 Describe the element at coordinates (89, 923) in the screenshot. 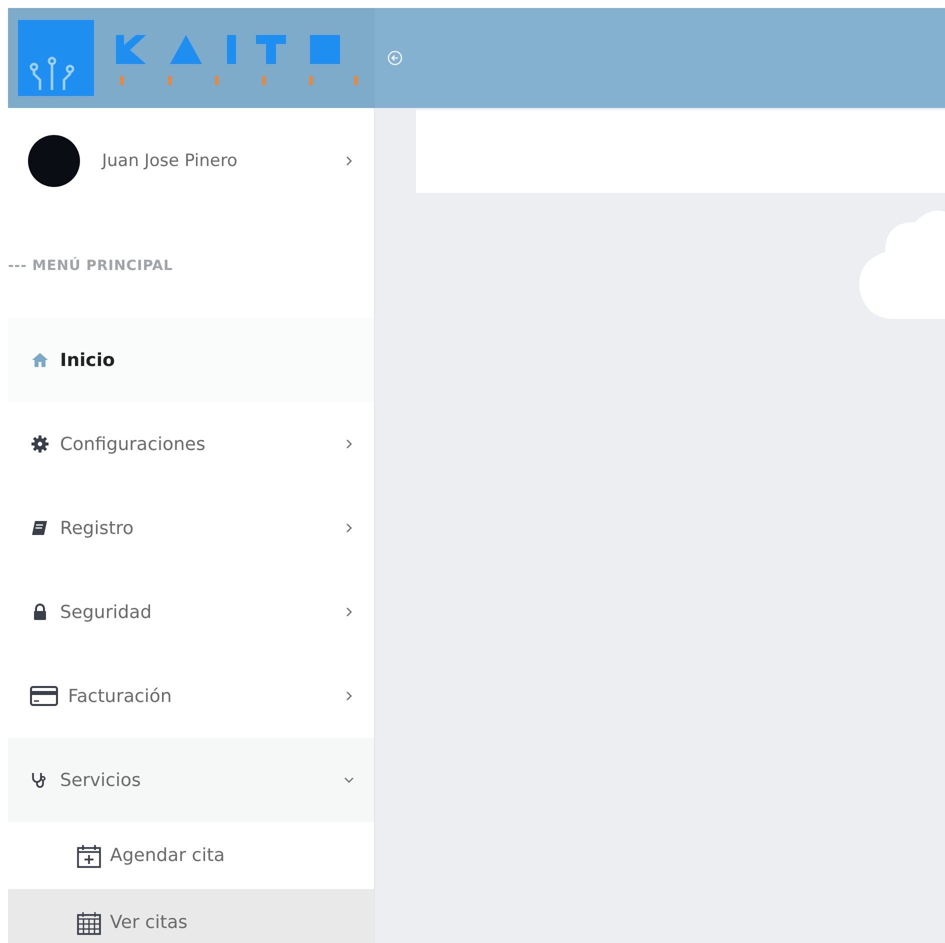

I see `calendar-icon` at that location.